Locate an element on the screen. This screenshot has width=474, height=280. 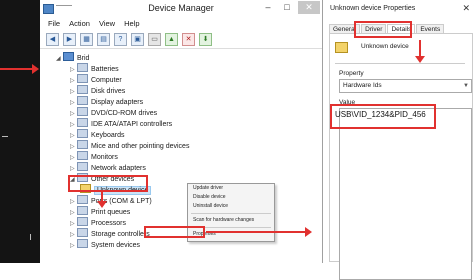
device-tree-icon: ▦ is located at coordinates (86, 39).